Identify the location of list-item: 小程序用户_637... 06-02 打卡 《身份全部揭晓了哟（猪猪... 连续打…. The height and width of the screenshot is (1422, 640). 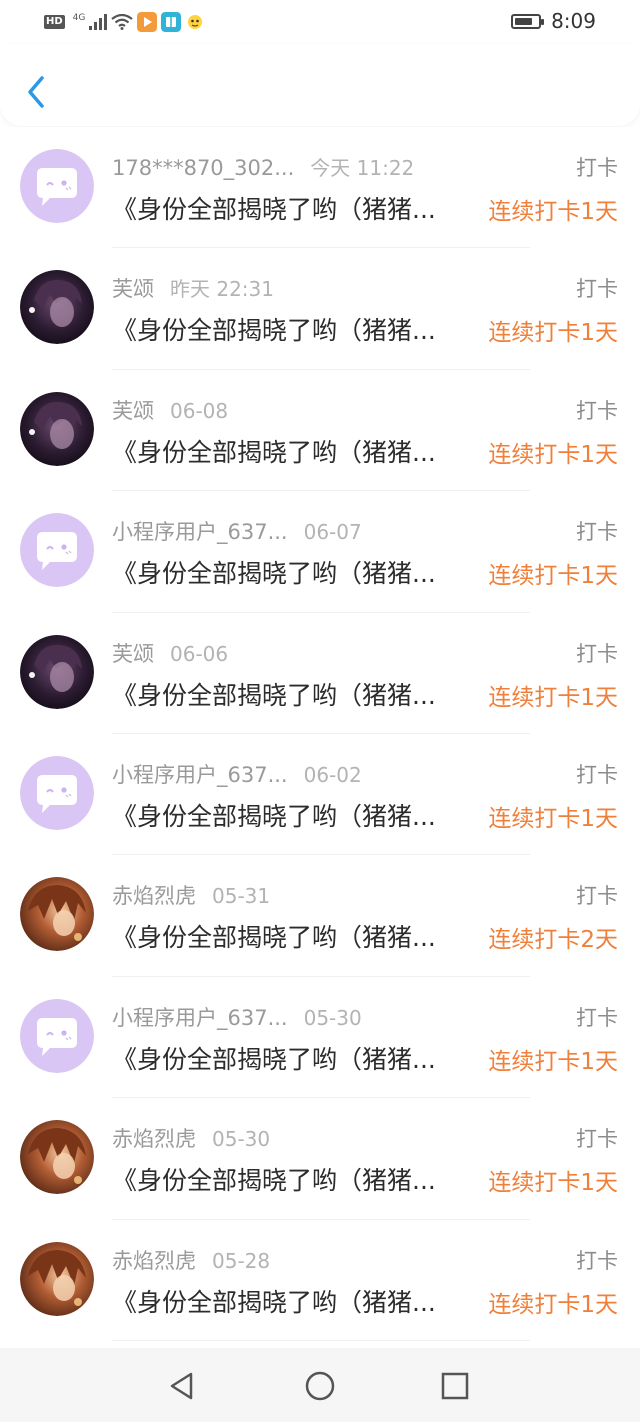
(320, 795).